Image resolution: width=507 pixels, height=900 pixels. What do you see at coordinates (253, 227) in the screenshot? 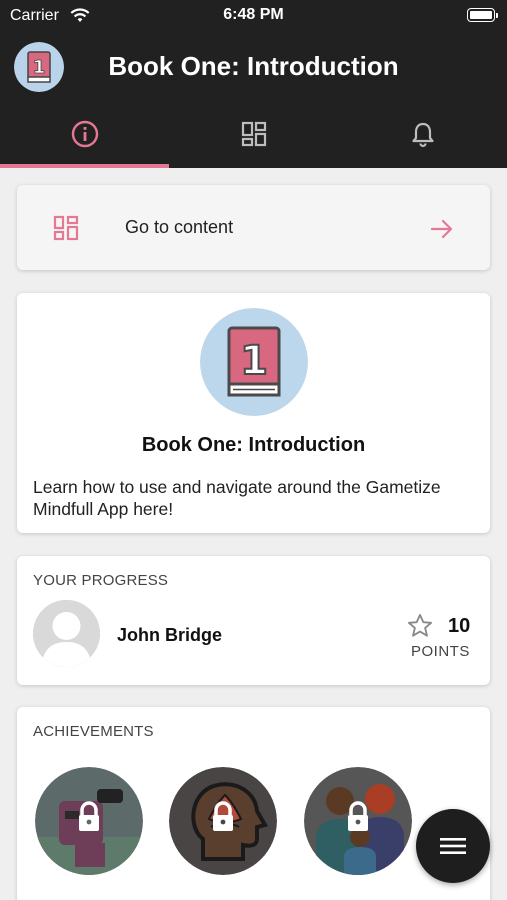
I see `go-to-content-card: Go to content` at bounding box center [253, 227].